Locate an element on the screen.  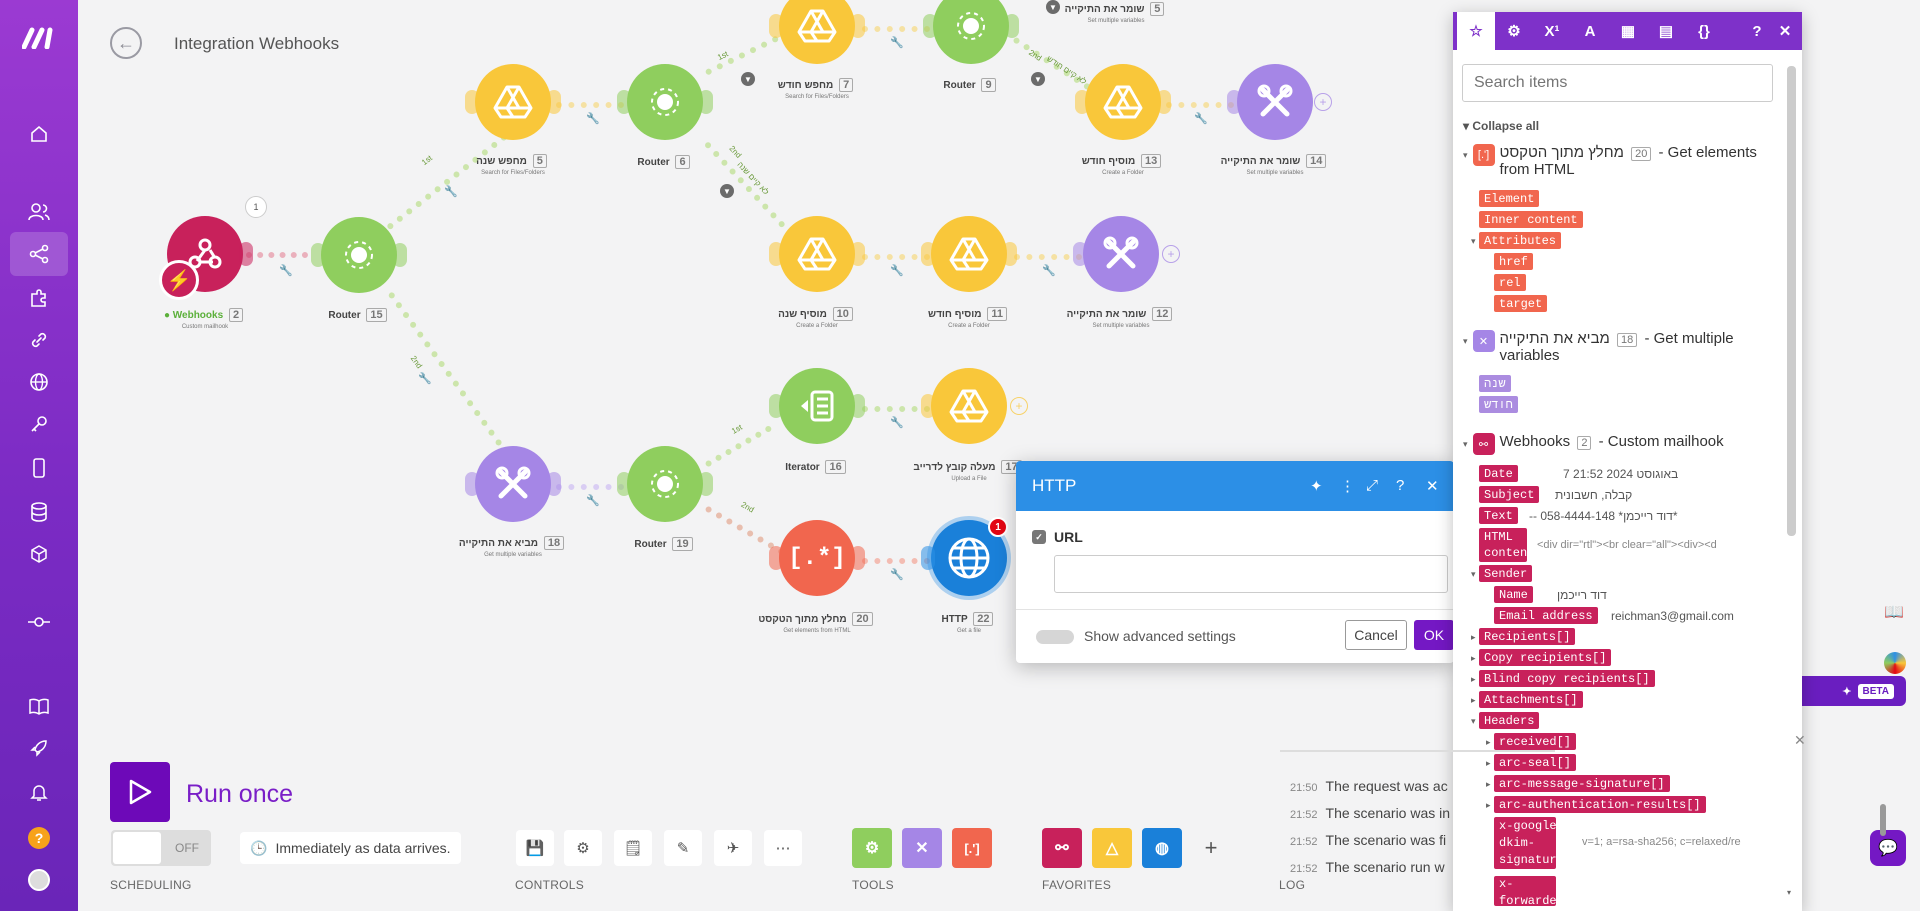
airplane-icon: ✈ is located at coordinates (733, 848).